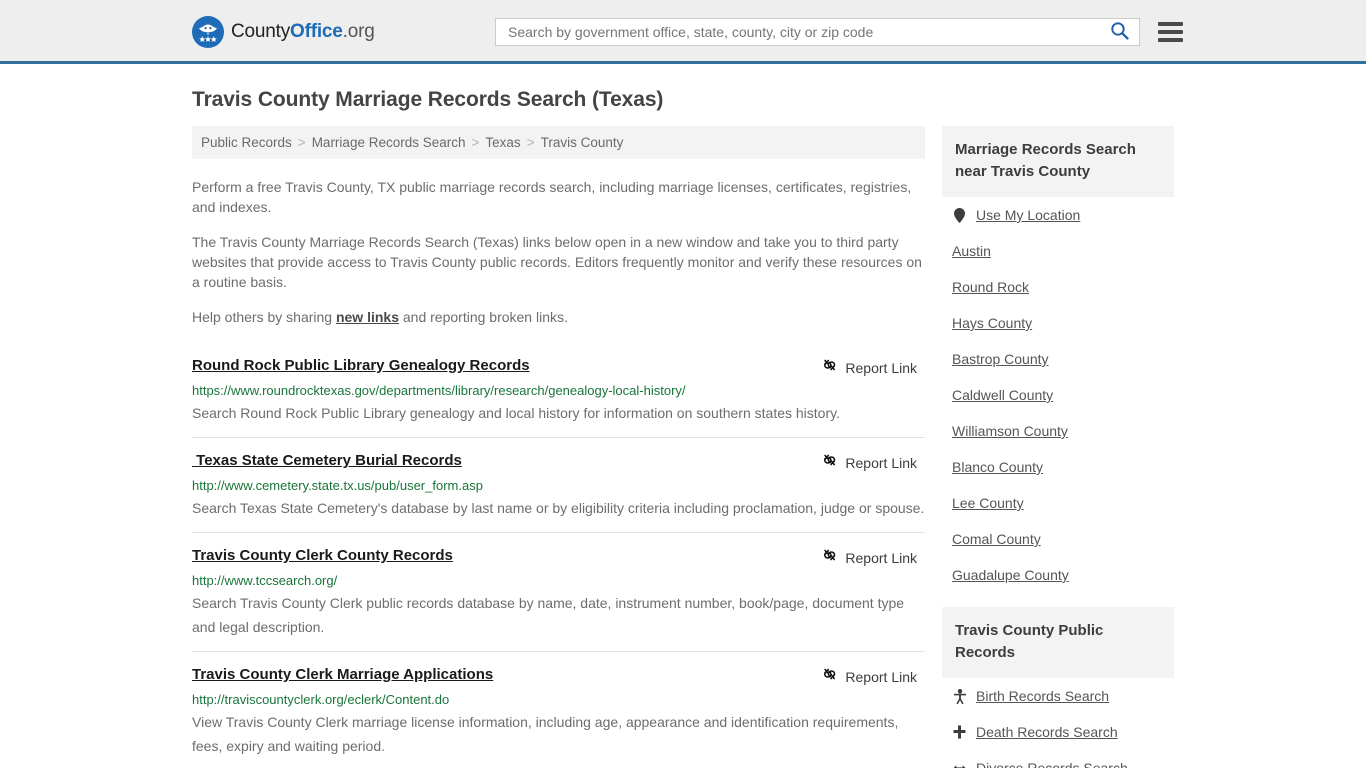  I want to click on header-search-area, so click(839, 32).